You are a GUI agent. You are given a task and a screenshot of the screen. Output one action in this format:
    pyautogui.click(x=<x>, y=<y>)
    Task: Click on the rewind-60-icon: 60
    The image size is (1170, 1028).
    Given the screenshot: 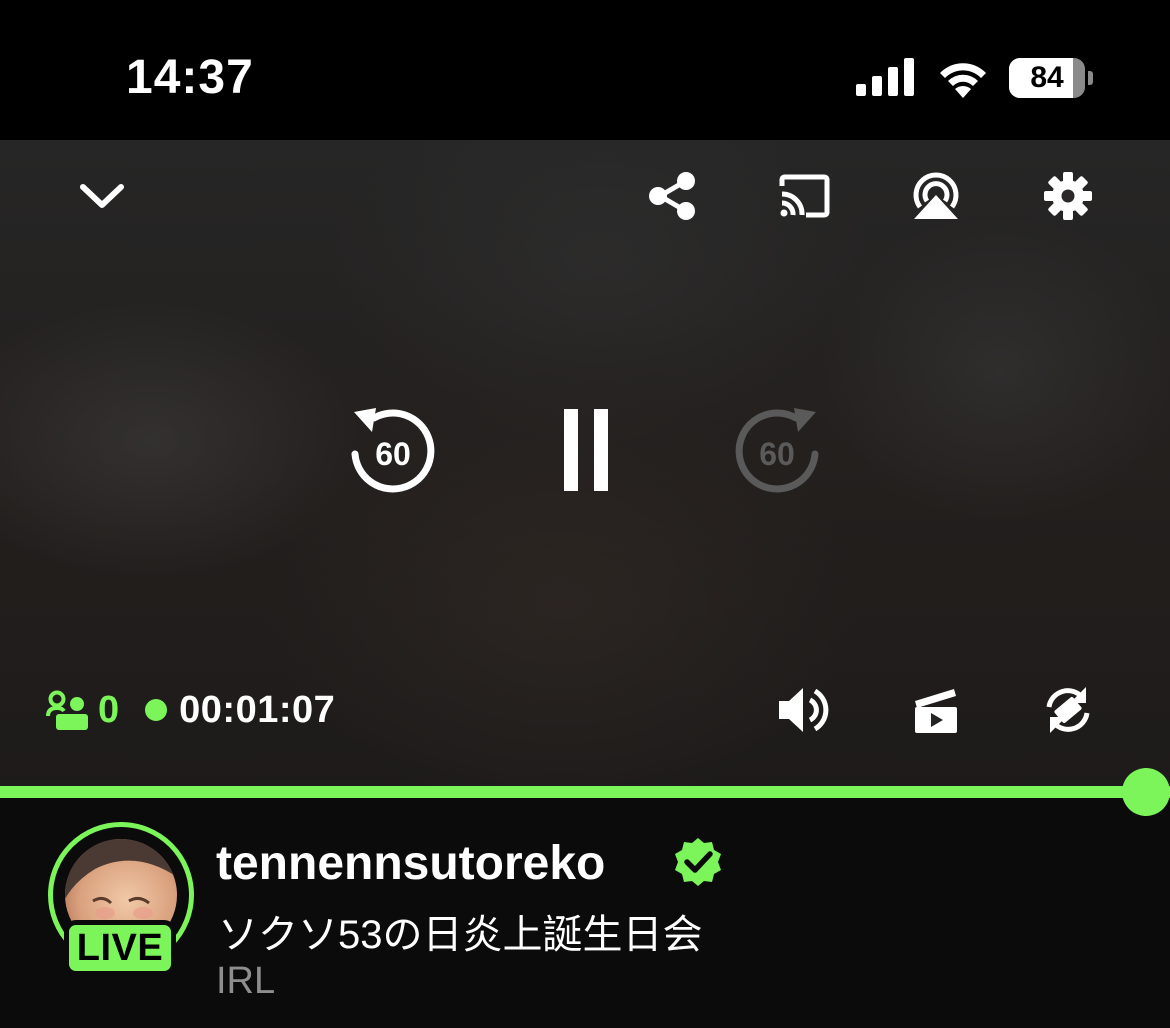 What is the action you would take?
    pyautogui.click(x=393, y=450)
    